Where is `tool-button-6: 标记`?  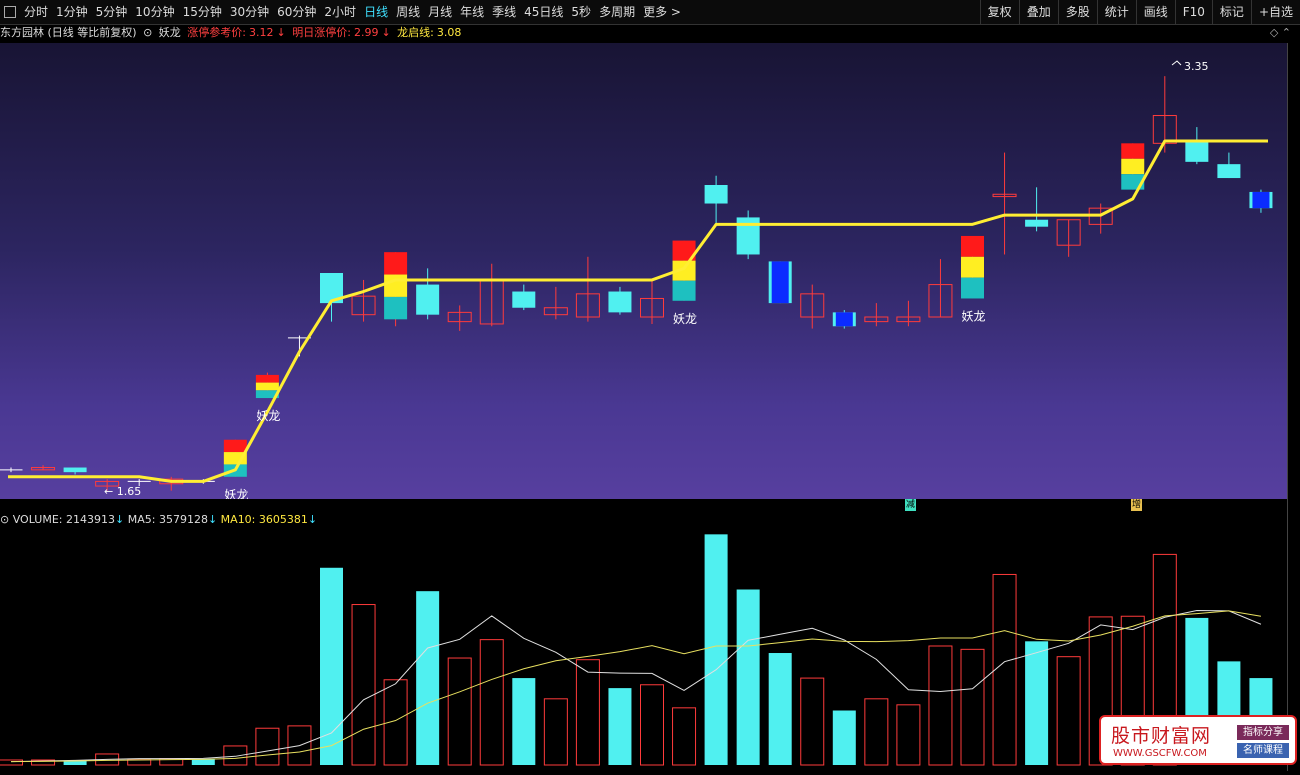 tool-button-6: 标记 is located at coordinates (1231, 12).